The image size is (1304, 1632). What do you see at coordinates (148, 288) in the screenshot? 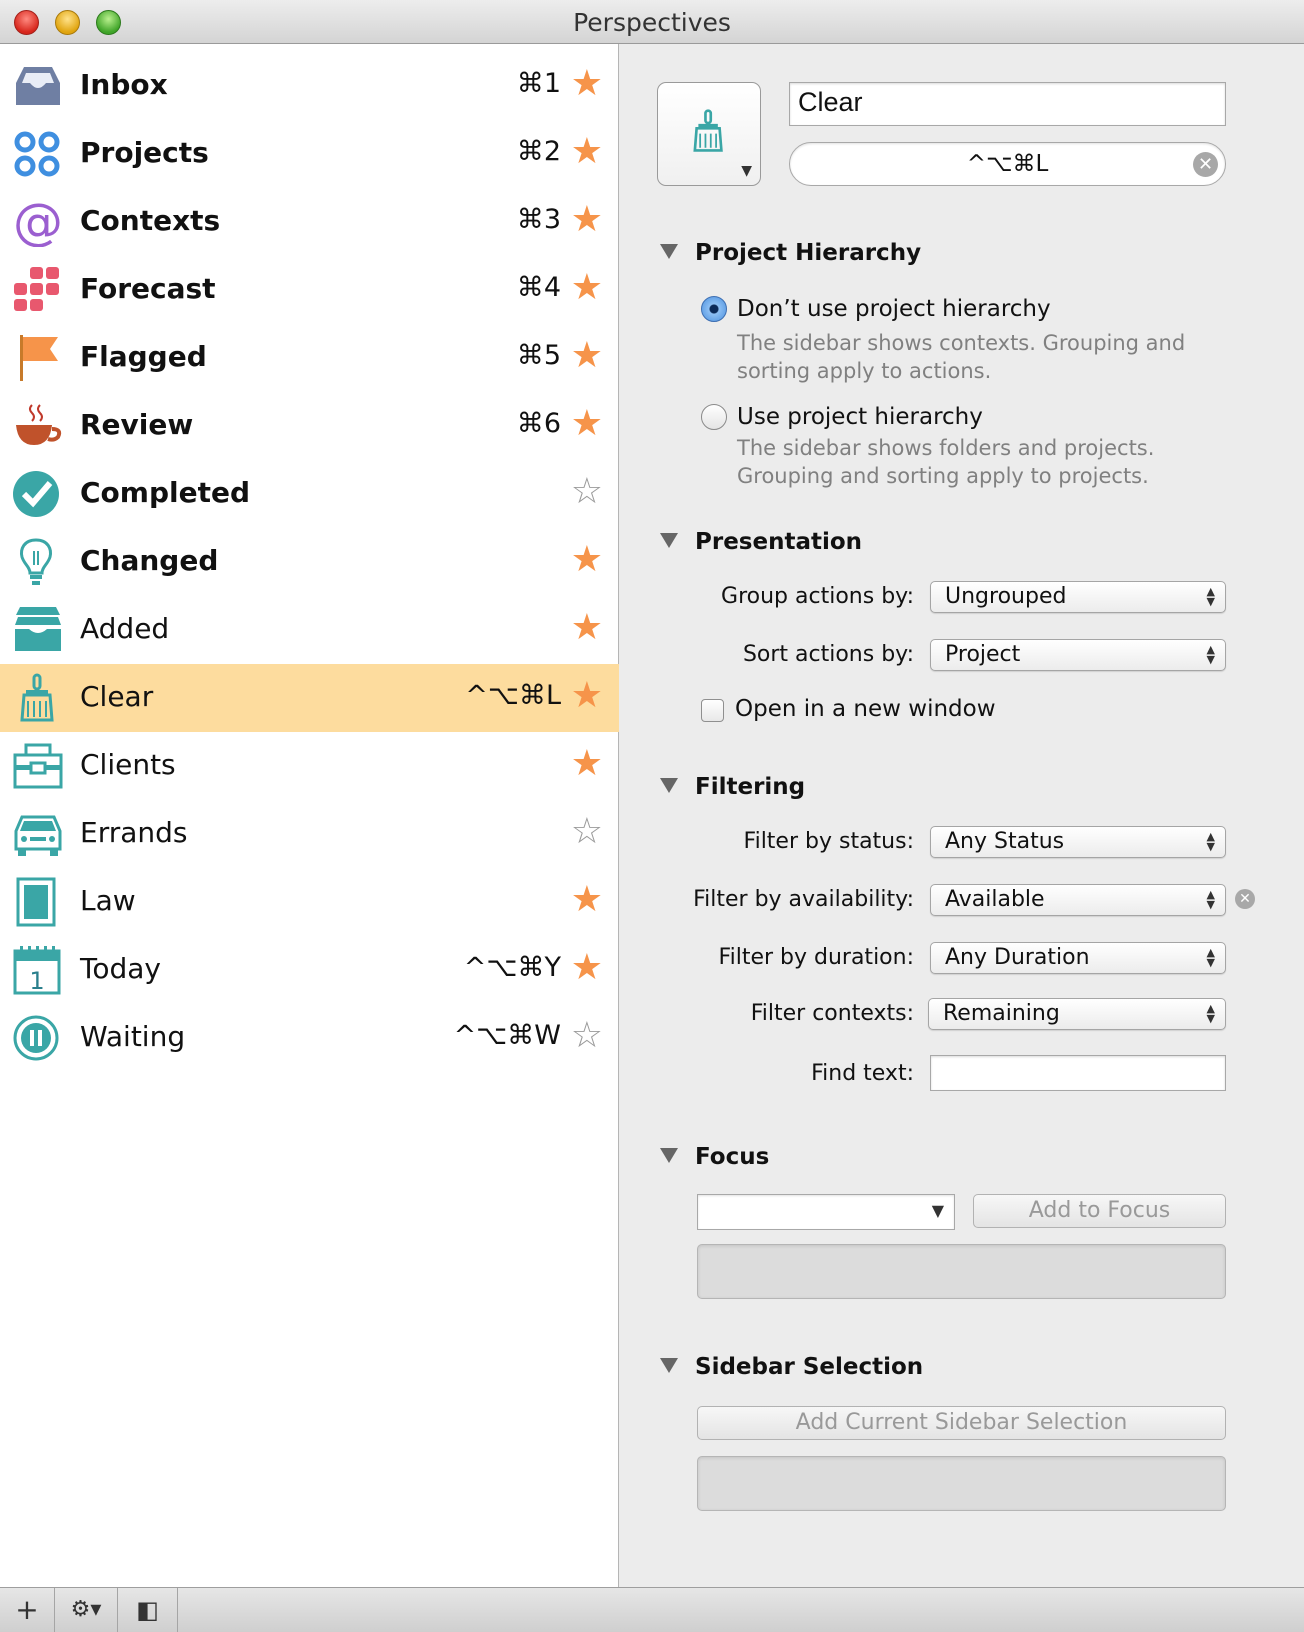
I see `sidebar-item-label: Forecast` at bounding box center [148, 288].